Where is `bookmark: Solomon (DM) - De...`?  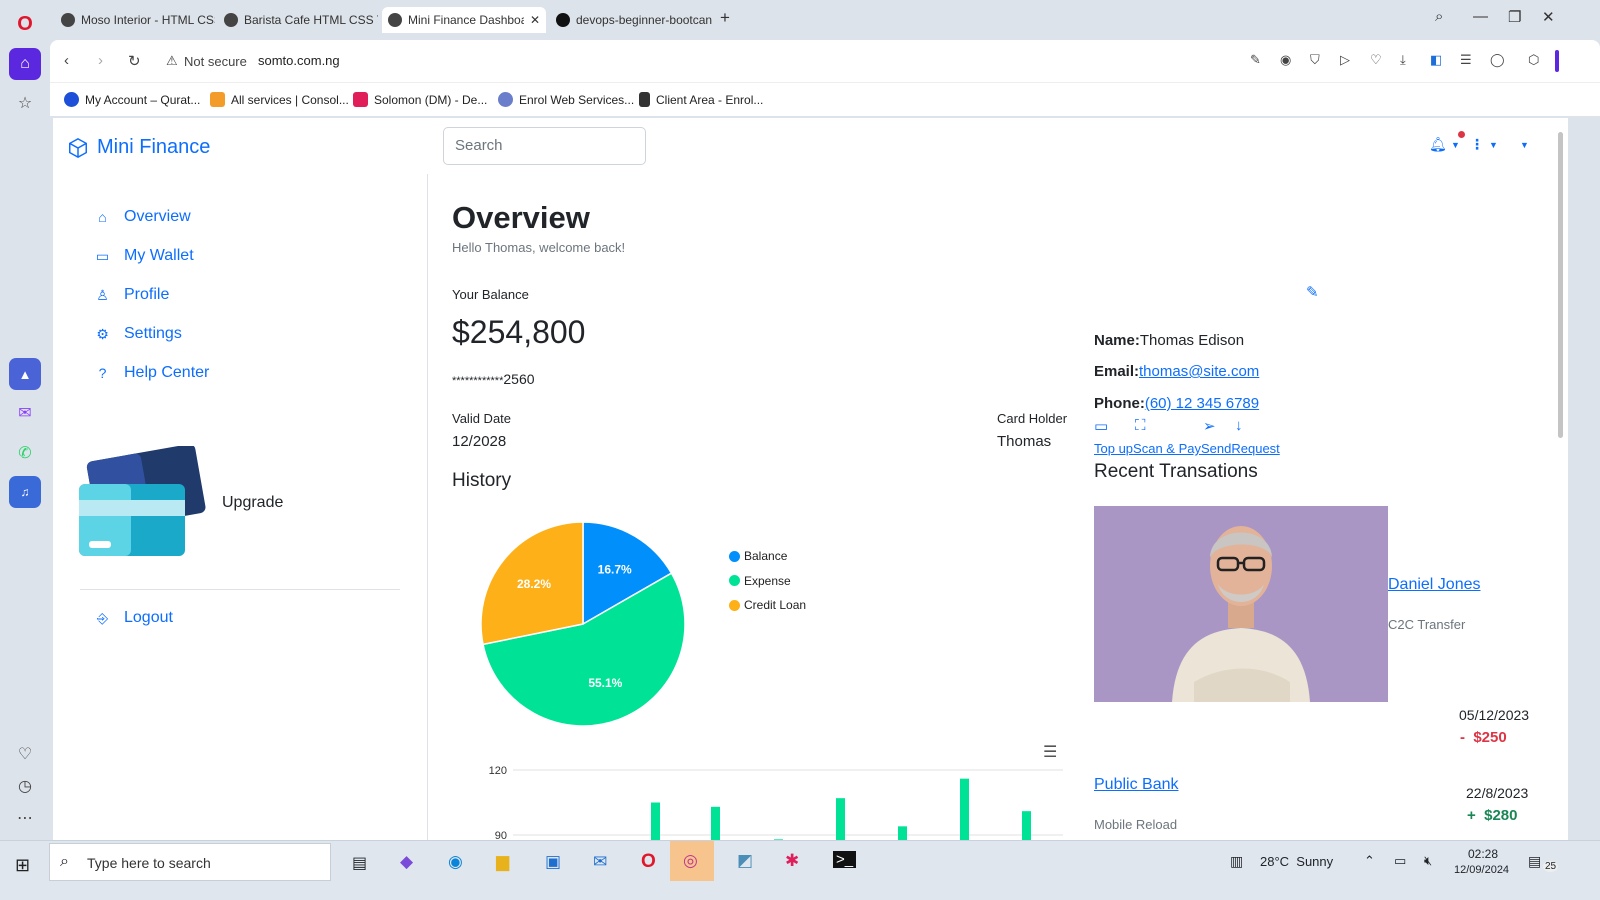
bookmark: Solomon (DM) - De... is located at coordinates (420, 99).